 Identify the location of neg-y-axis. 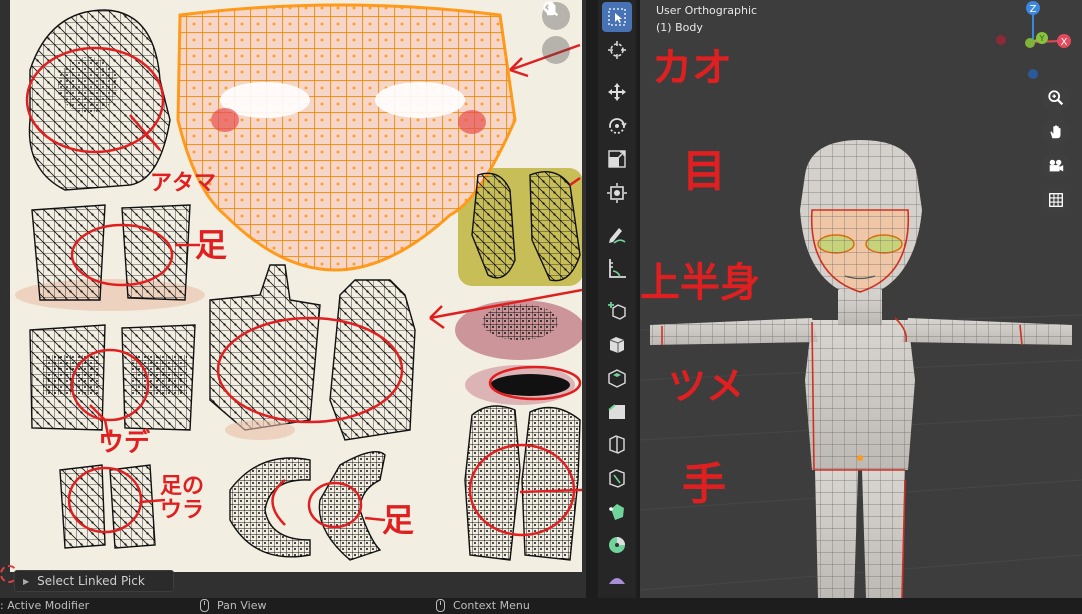
(1030, 43).